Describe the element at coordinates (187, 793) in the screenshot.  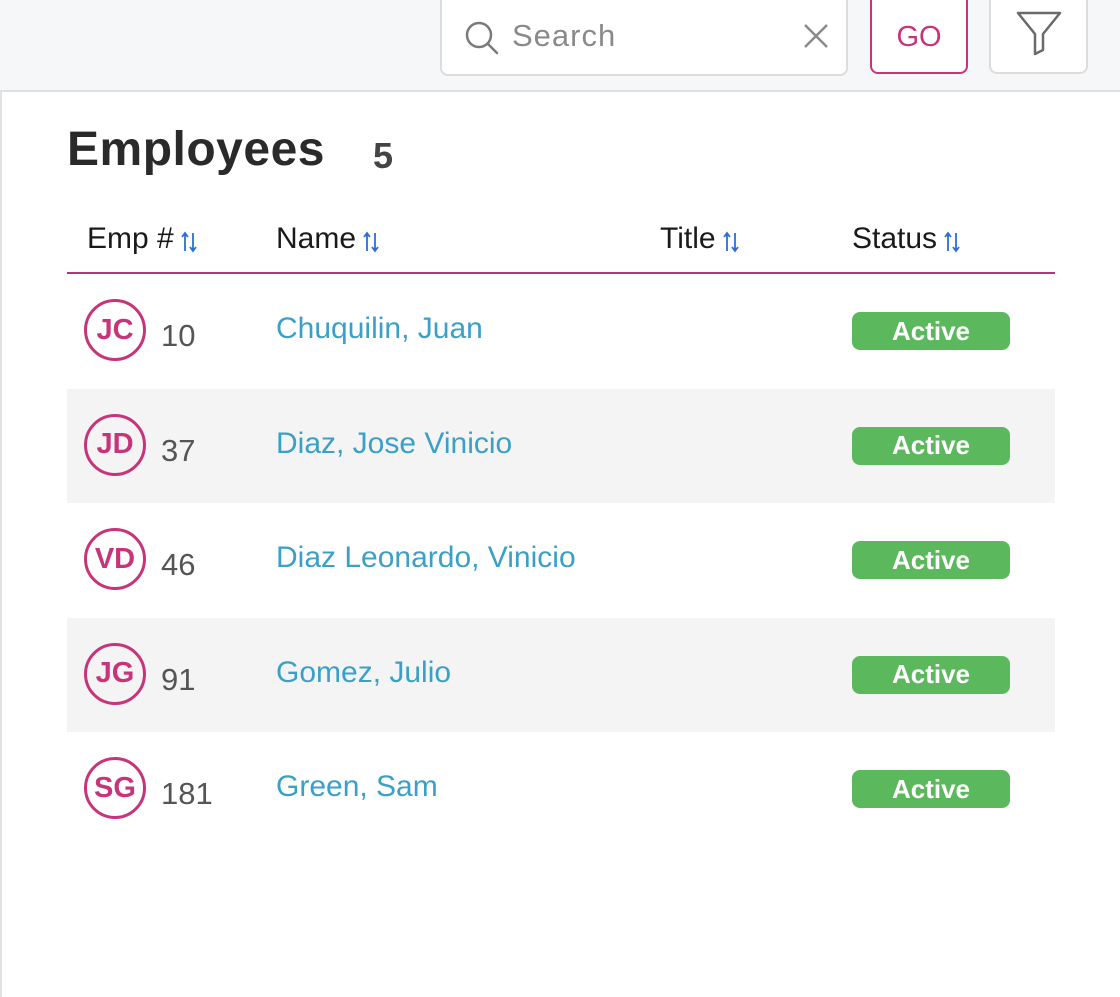
I see `emp-number: 181` at that location.